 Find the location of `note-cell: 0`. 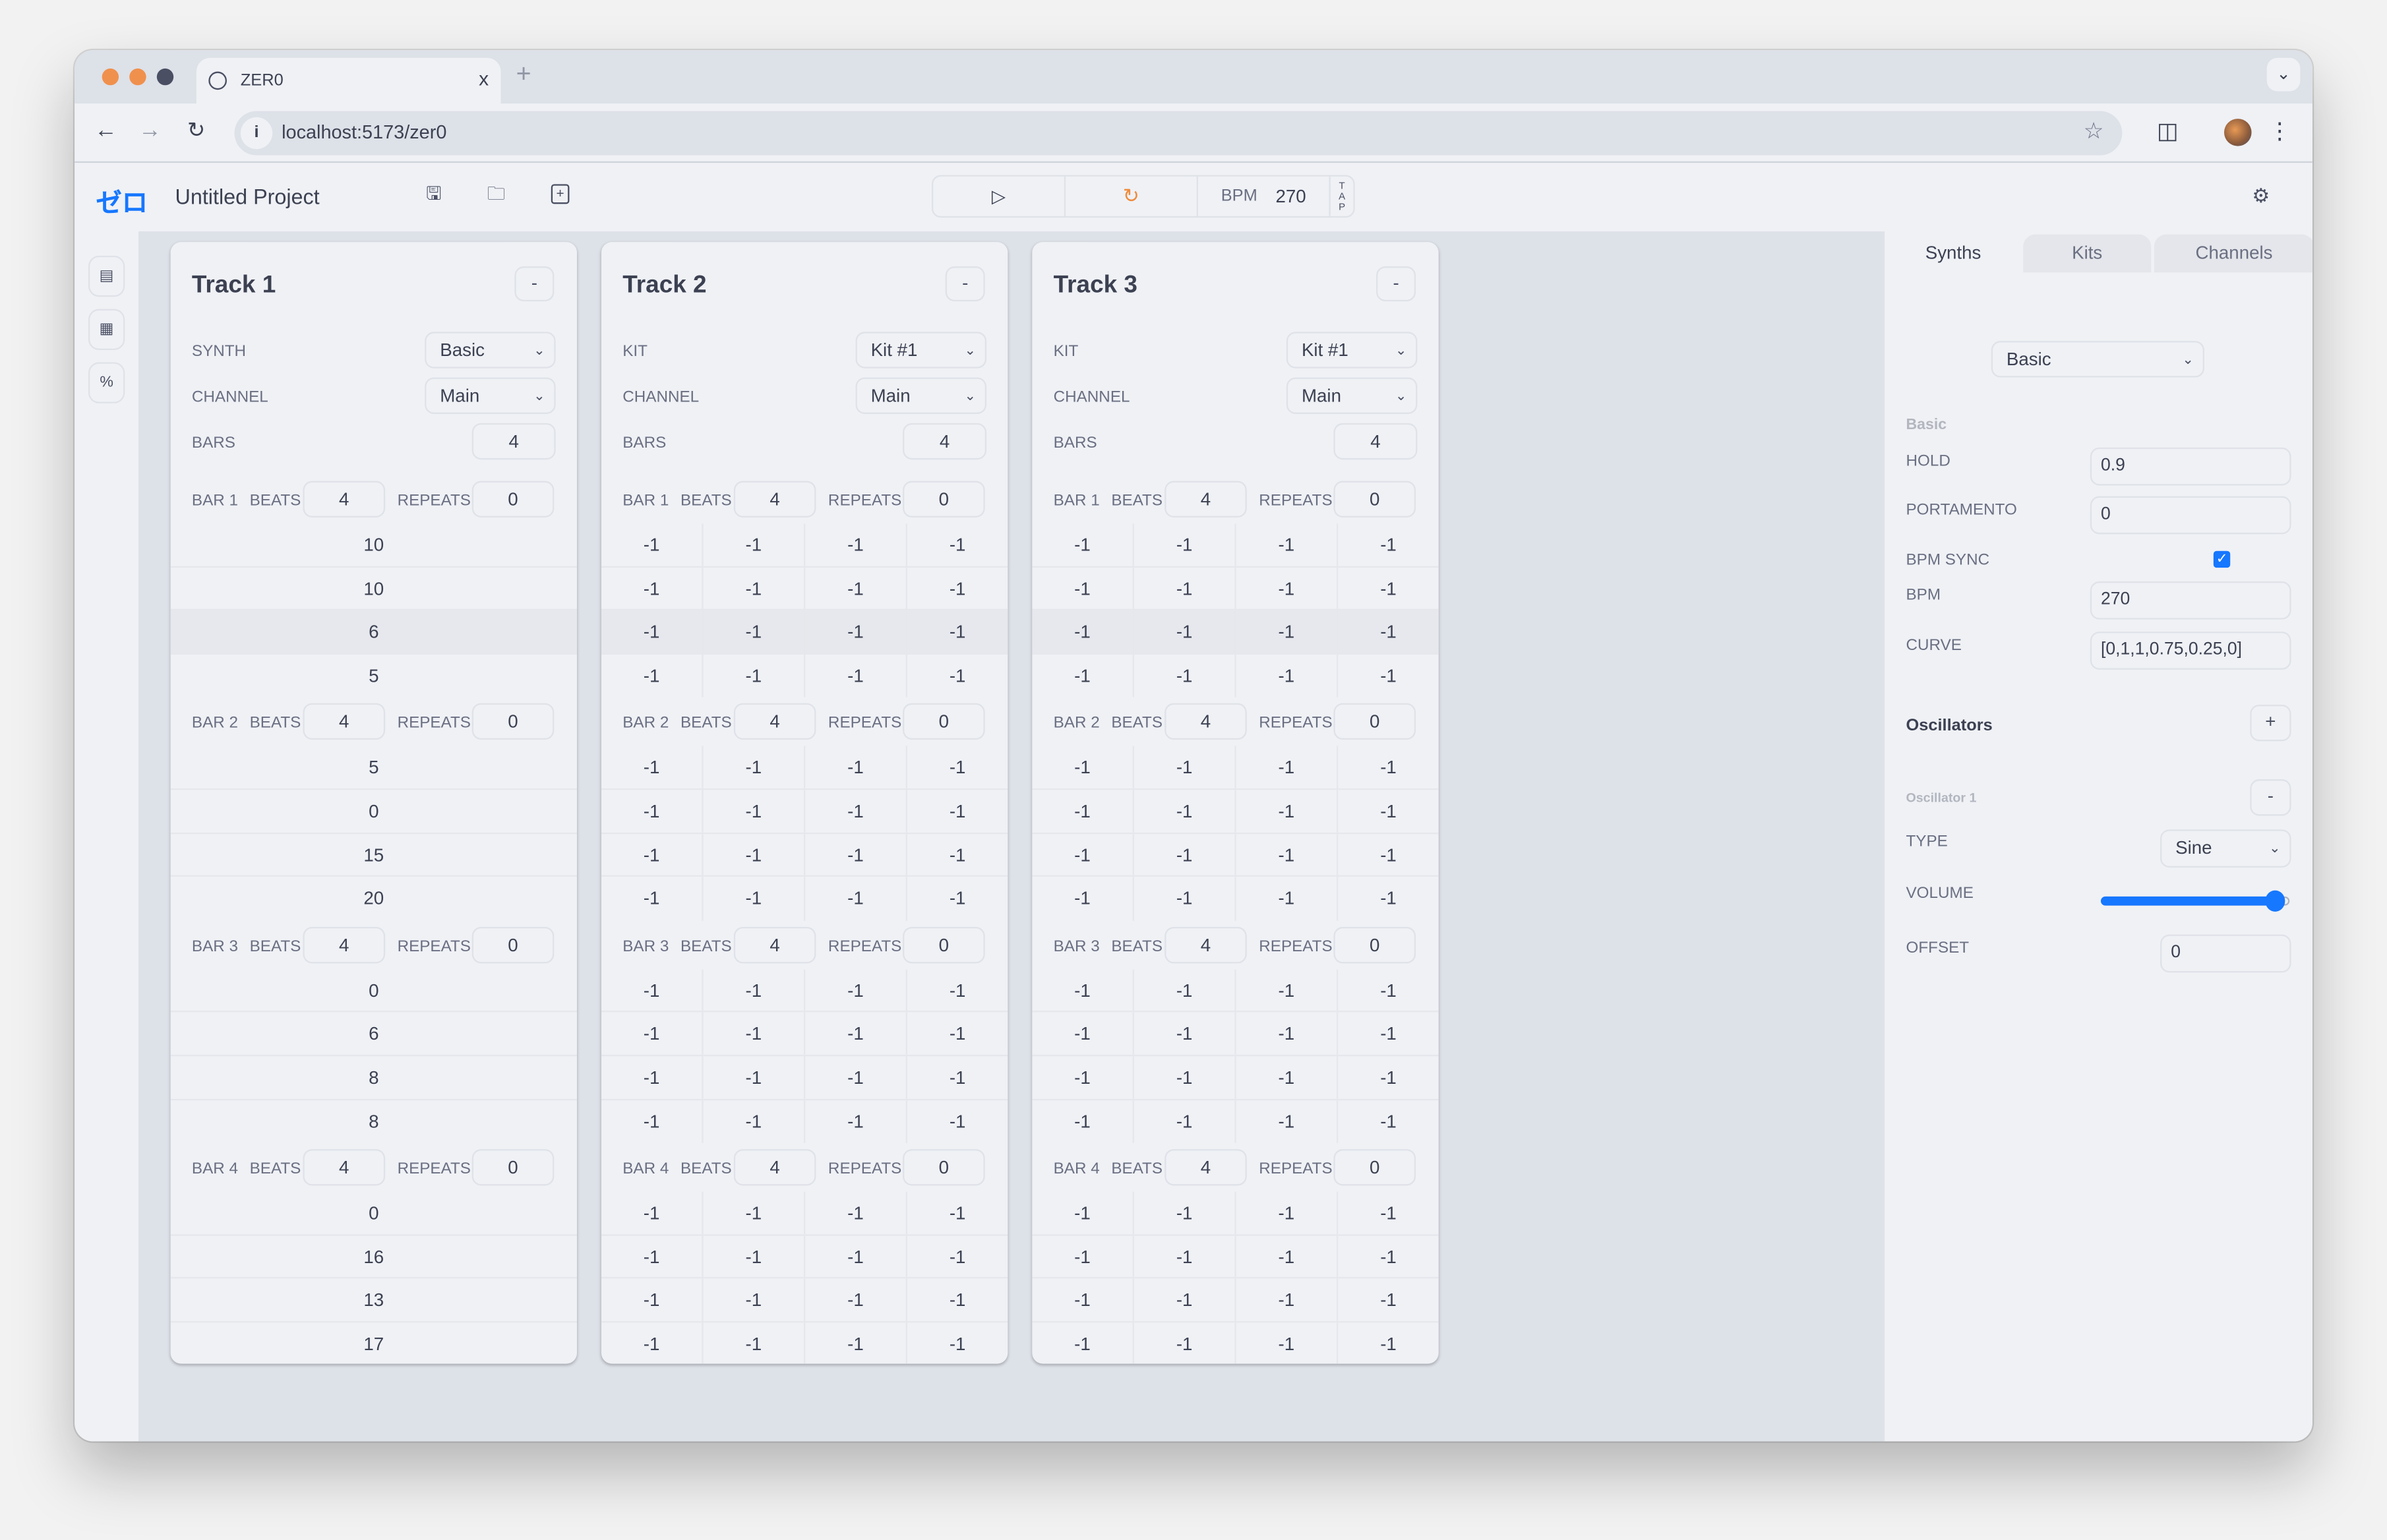

note-cell: 0 is located at coordinates (374, 990).